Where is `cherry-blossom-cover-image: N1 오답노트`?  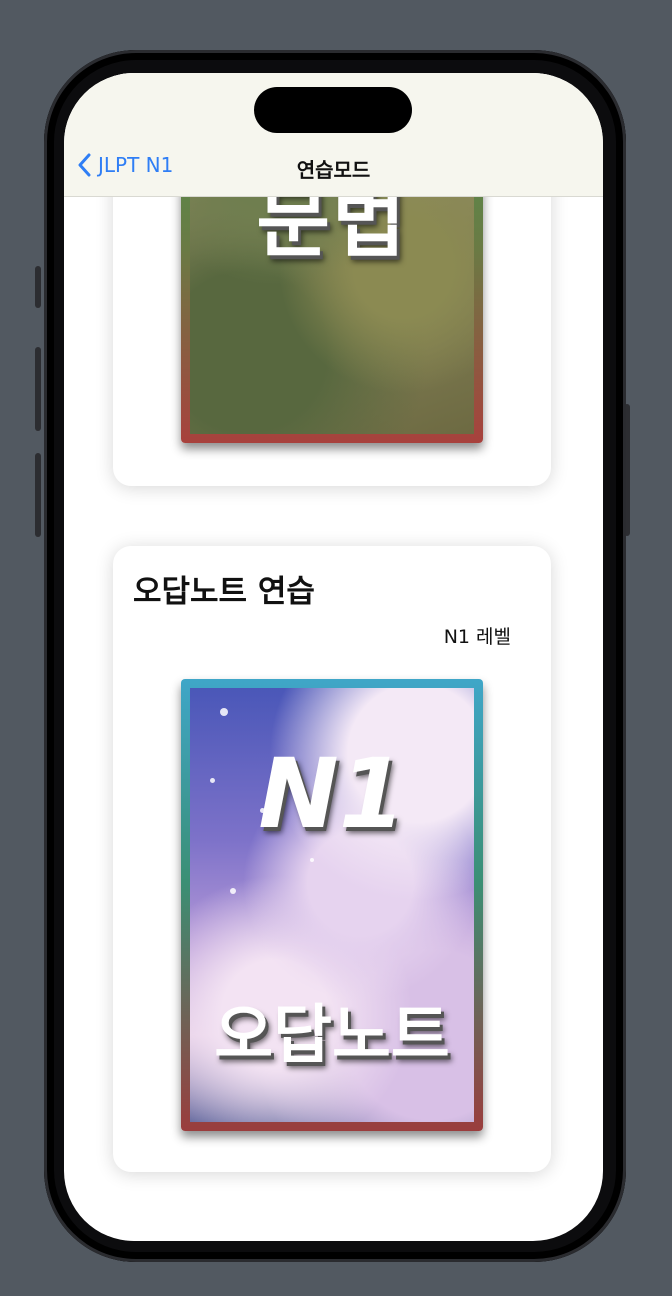
cherry-blossom-cover-image: N1 오답노트 is located at coordinates (332, 905).